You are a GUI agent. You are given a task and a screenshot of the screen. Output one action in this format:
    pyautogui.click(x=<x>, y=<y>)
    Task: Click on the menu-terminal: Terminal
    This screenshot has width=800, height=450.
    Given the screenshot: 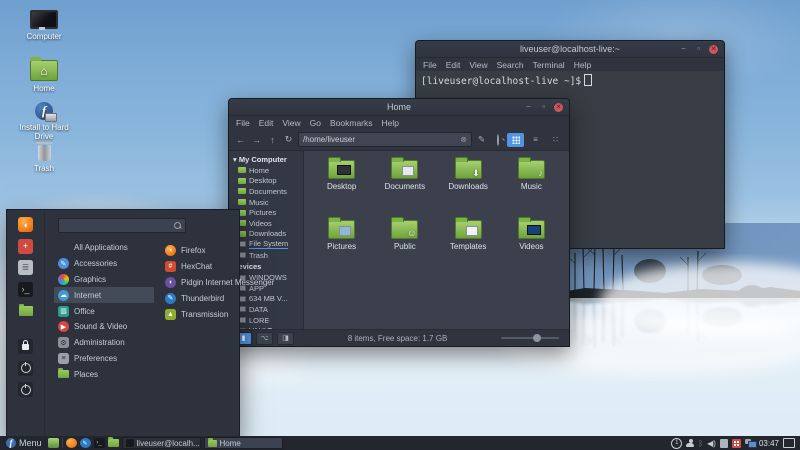 What is the action you would take?
    pyautogui.click(x=549, y=65)
    